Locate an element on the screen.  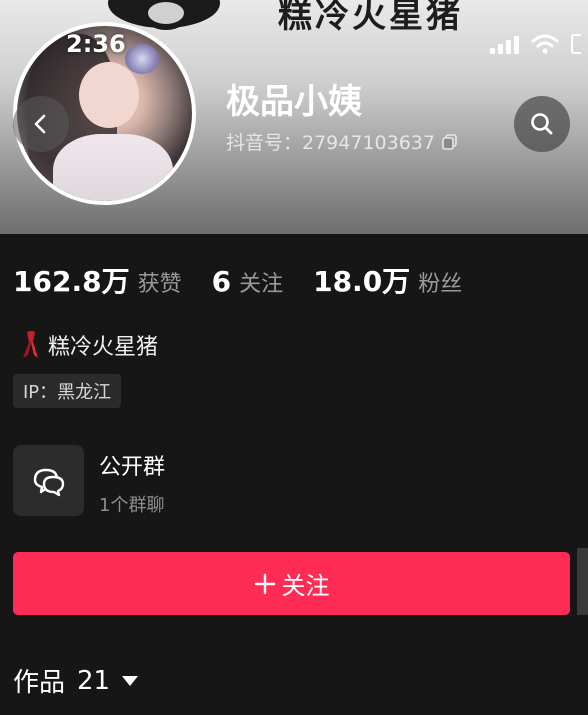
edge-panel is located at coordinates (582, 581).